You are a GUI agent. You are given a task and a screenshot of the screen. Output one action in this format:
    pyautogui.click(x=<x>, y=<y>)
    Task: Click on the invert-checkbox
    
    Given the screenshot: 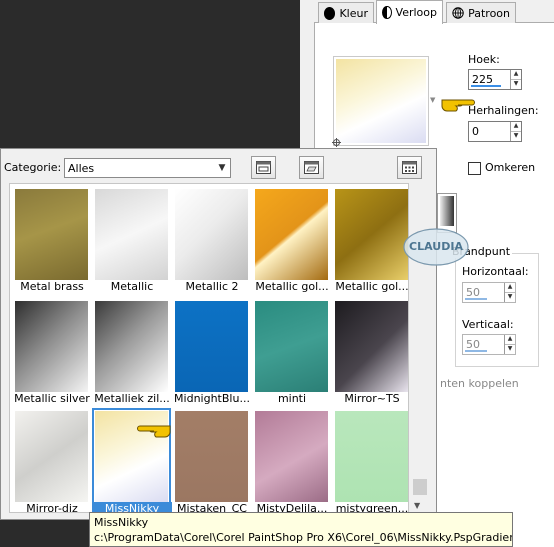 What is the action you would take?
    pyautogui.click(x=474, y=168)
    